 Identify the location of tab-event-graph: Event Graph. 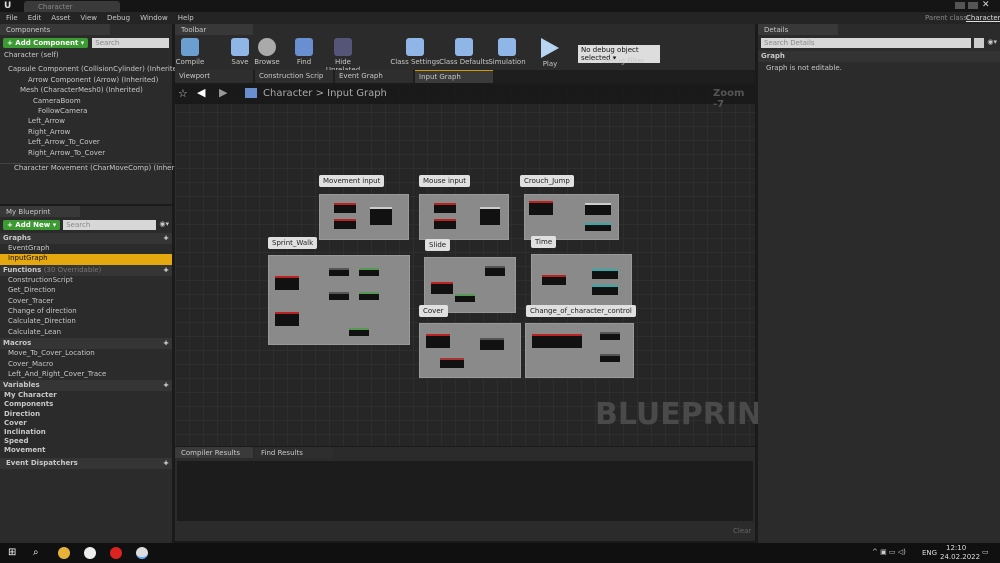
(374, 76).